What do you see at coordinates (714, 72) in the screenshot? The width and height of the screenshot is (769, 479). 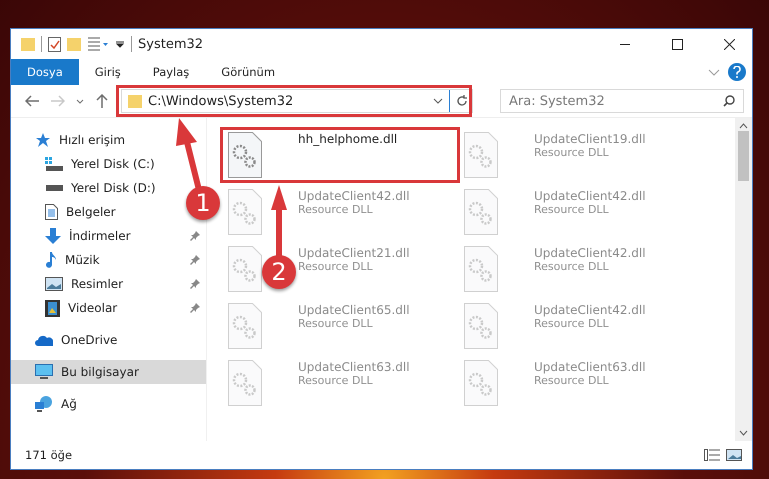 I see `expand-ribbon-icon` at bounding box center [714, 72].